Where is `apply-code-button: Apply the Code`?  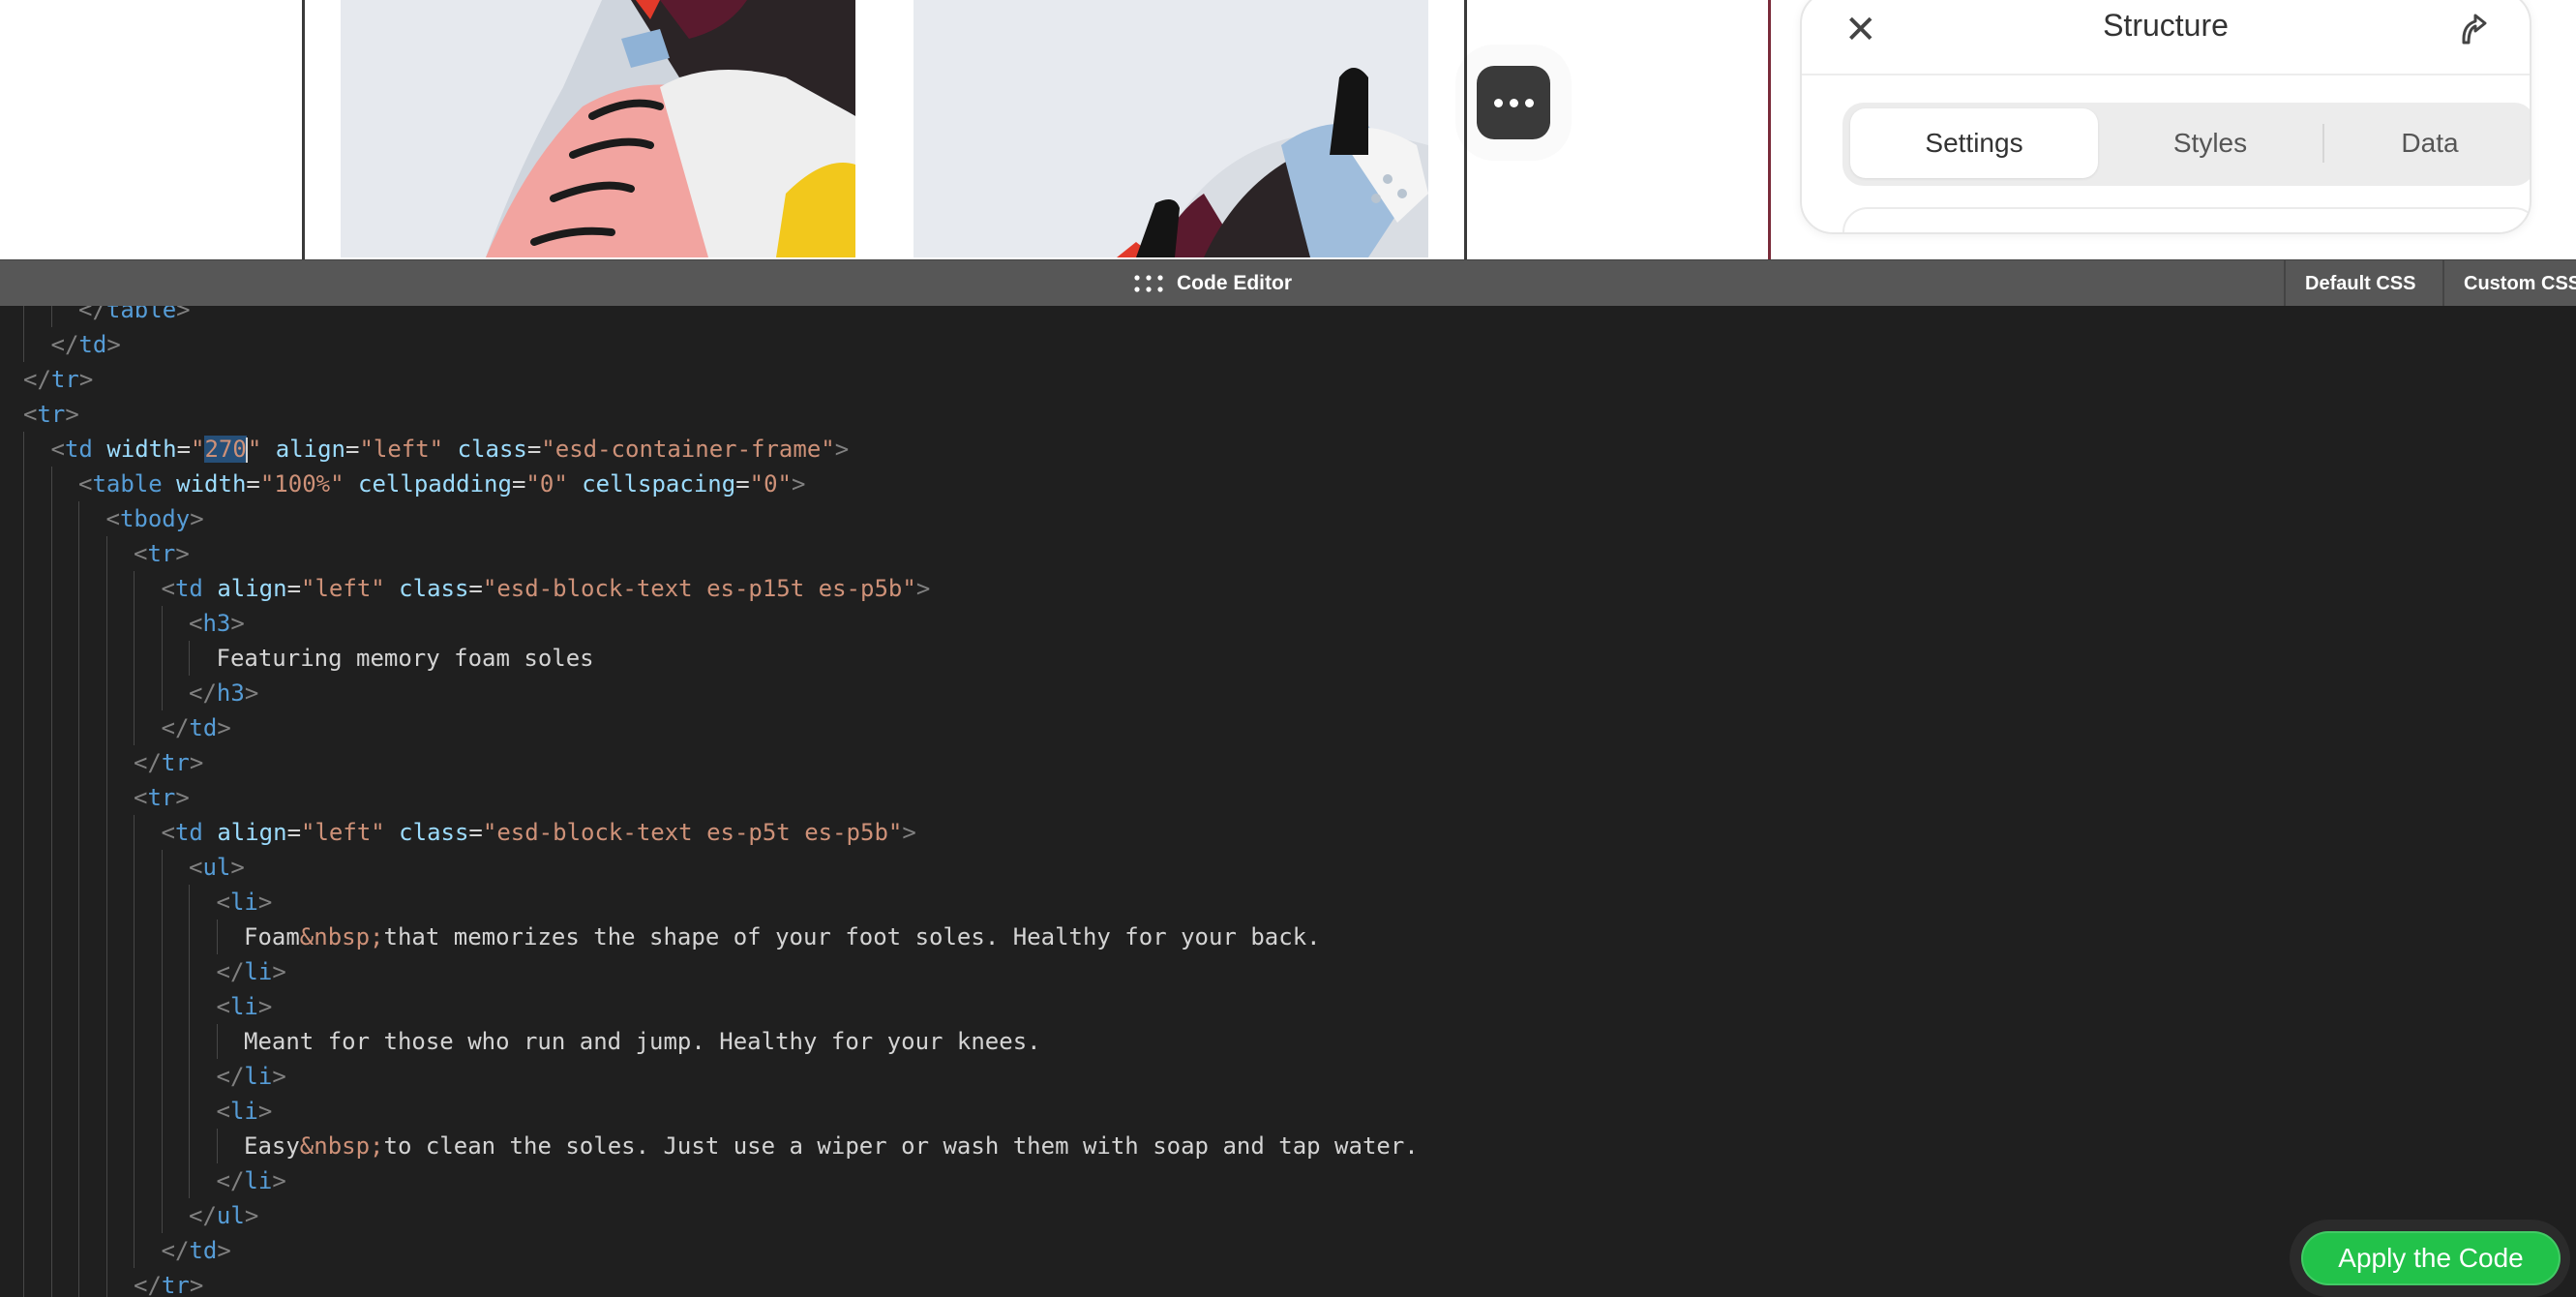
apply-code-button: Apply the Code is located at coordinates (2431, 1258).